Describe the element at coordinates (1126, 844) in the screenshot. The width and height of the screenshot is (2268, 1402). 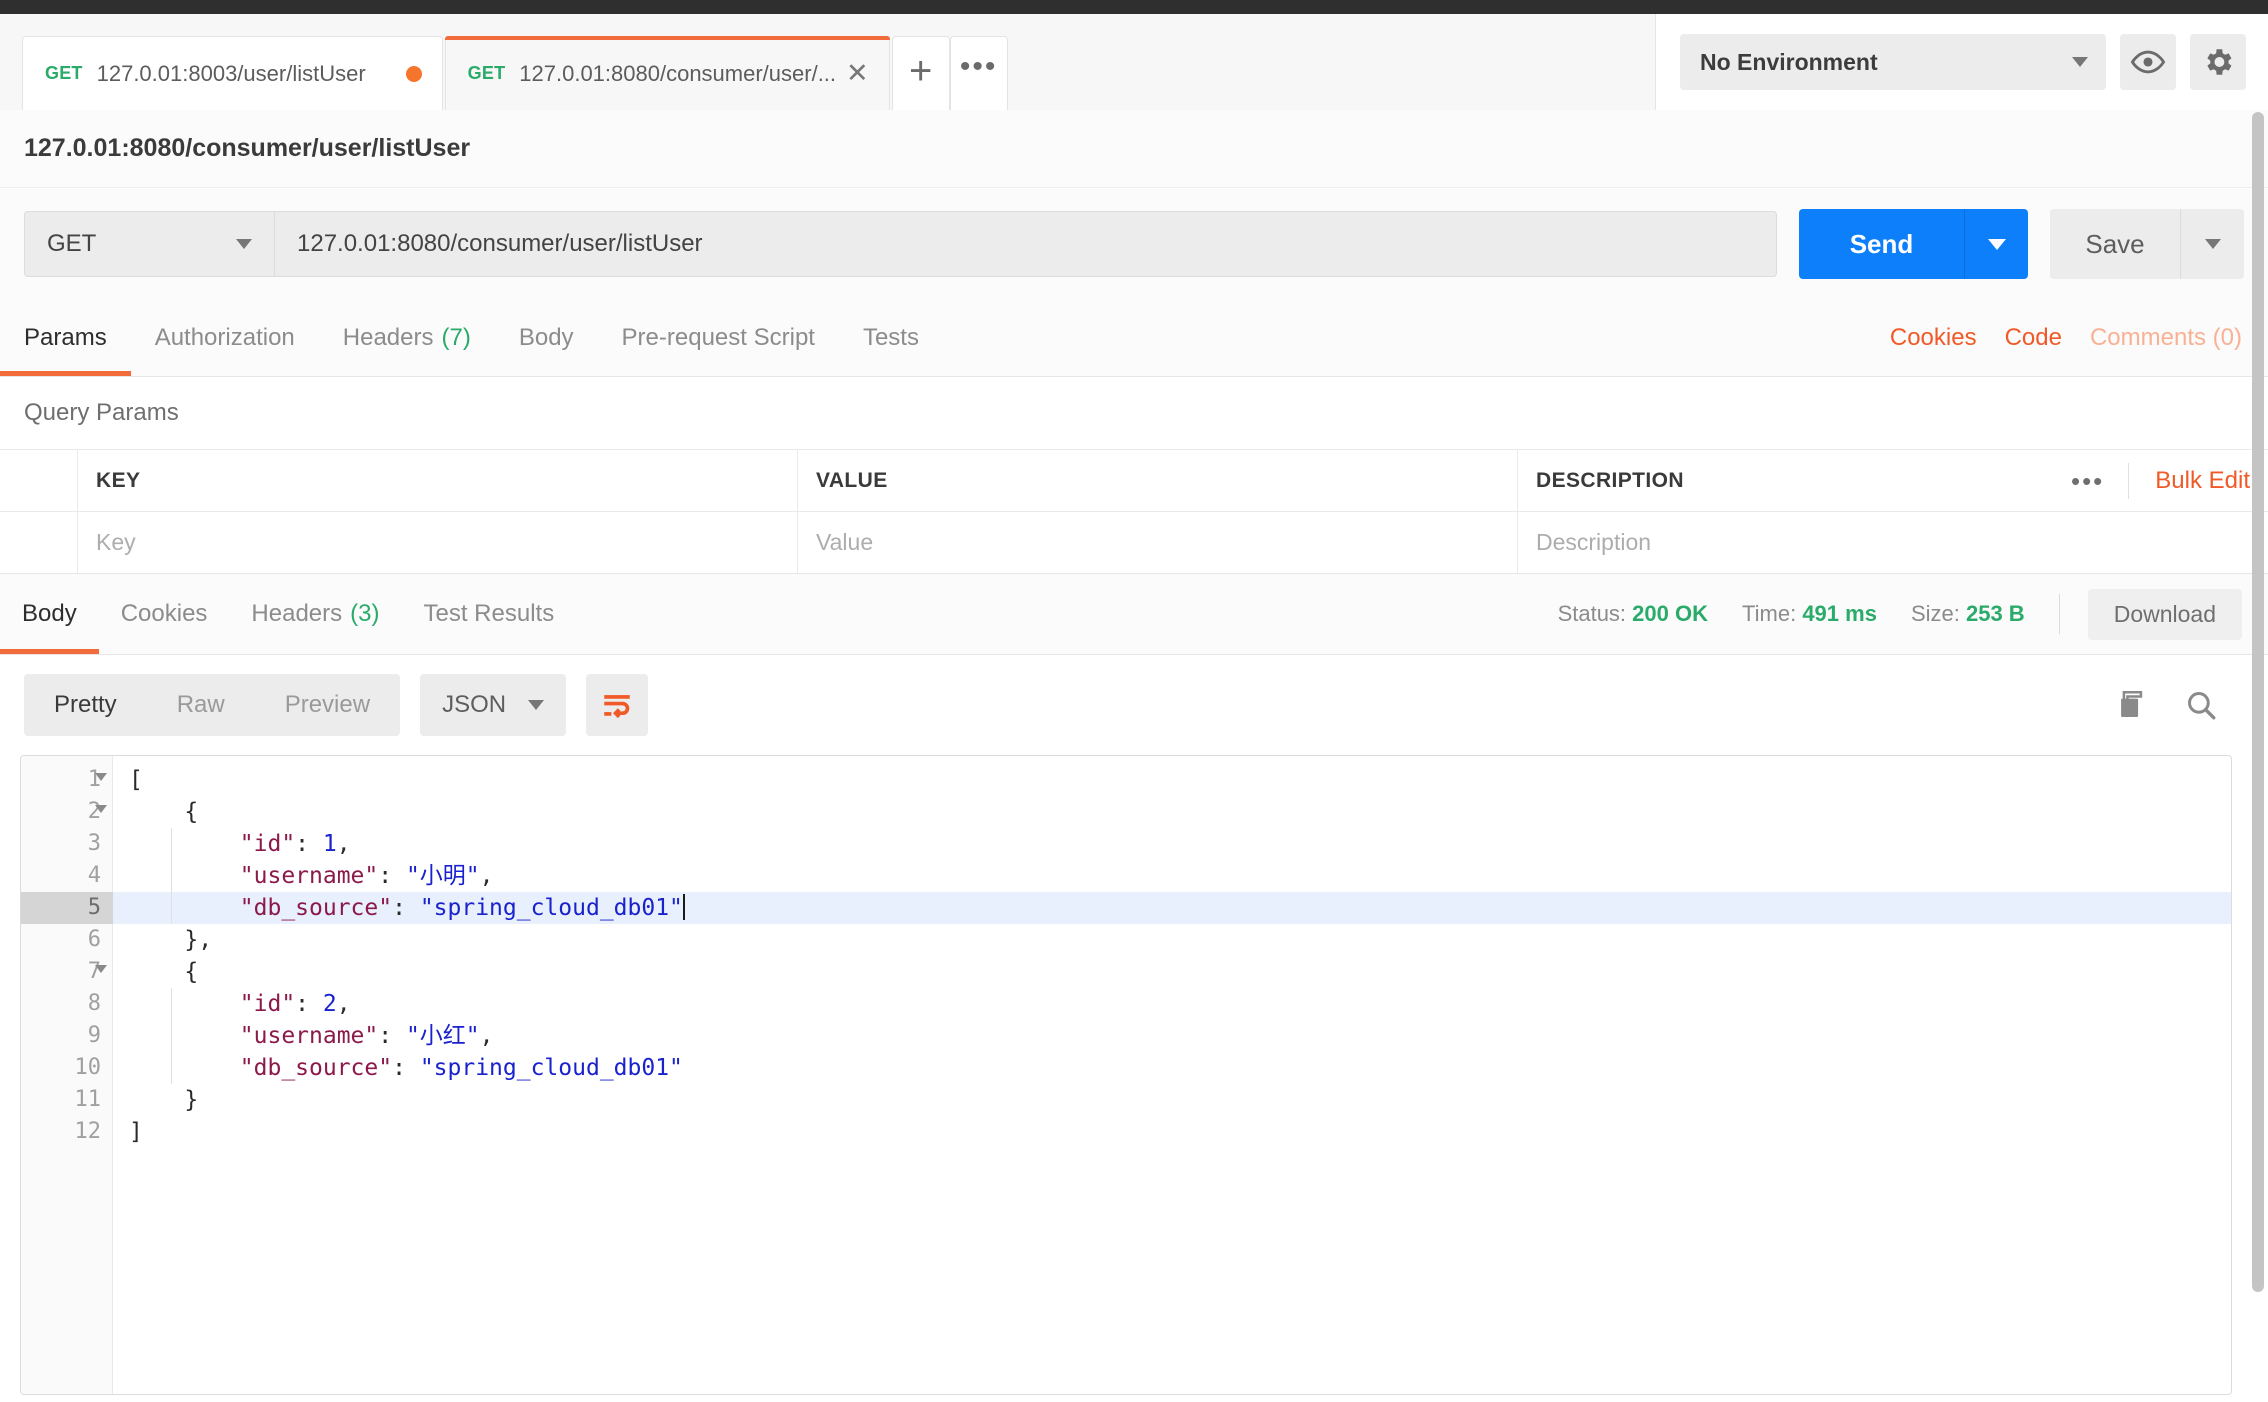
I see `code-line: 3 "id": 1,` at that location.